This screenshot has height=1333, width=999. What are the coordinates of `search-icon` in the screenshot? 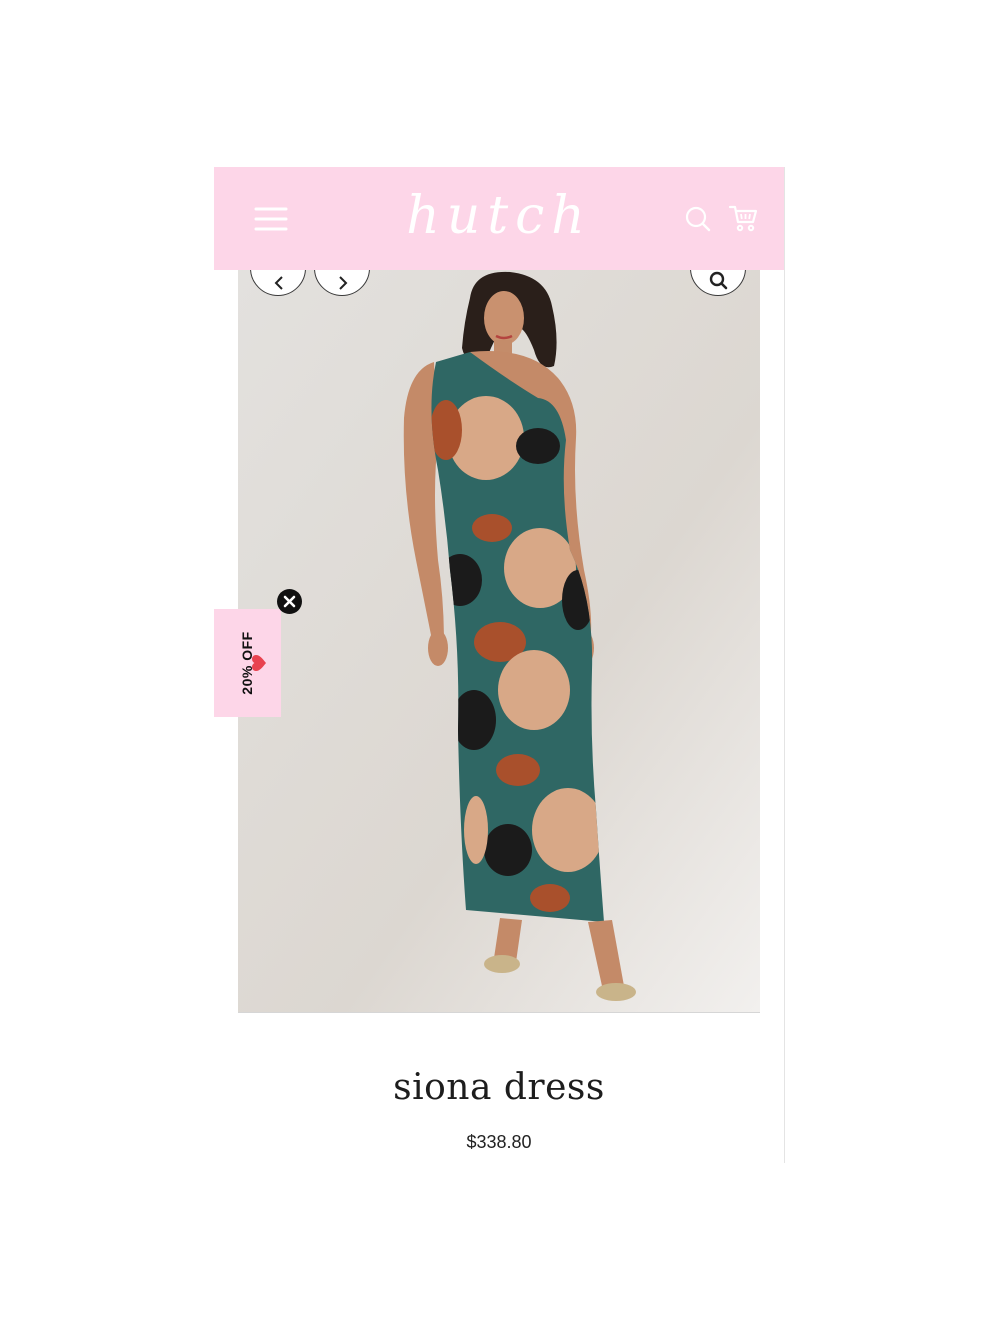 It's located at (698, 219).